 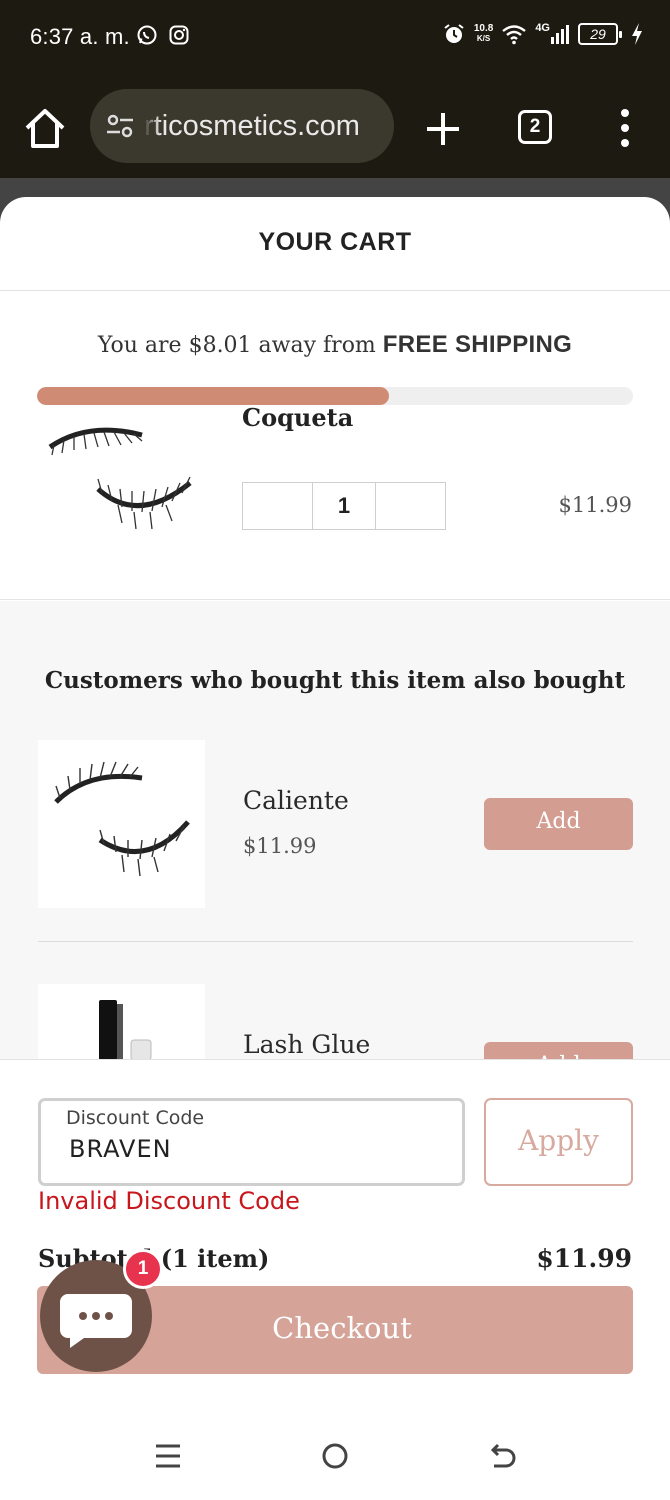 I want to click on apply-button: Apply, so click(x=558, y=1142).